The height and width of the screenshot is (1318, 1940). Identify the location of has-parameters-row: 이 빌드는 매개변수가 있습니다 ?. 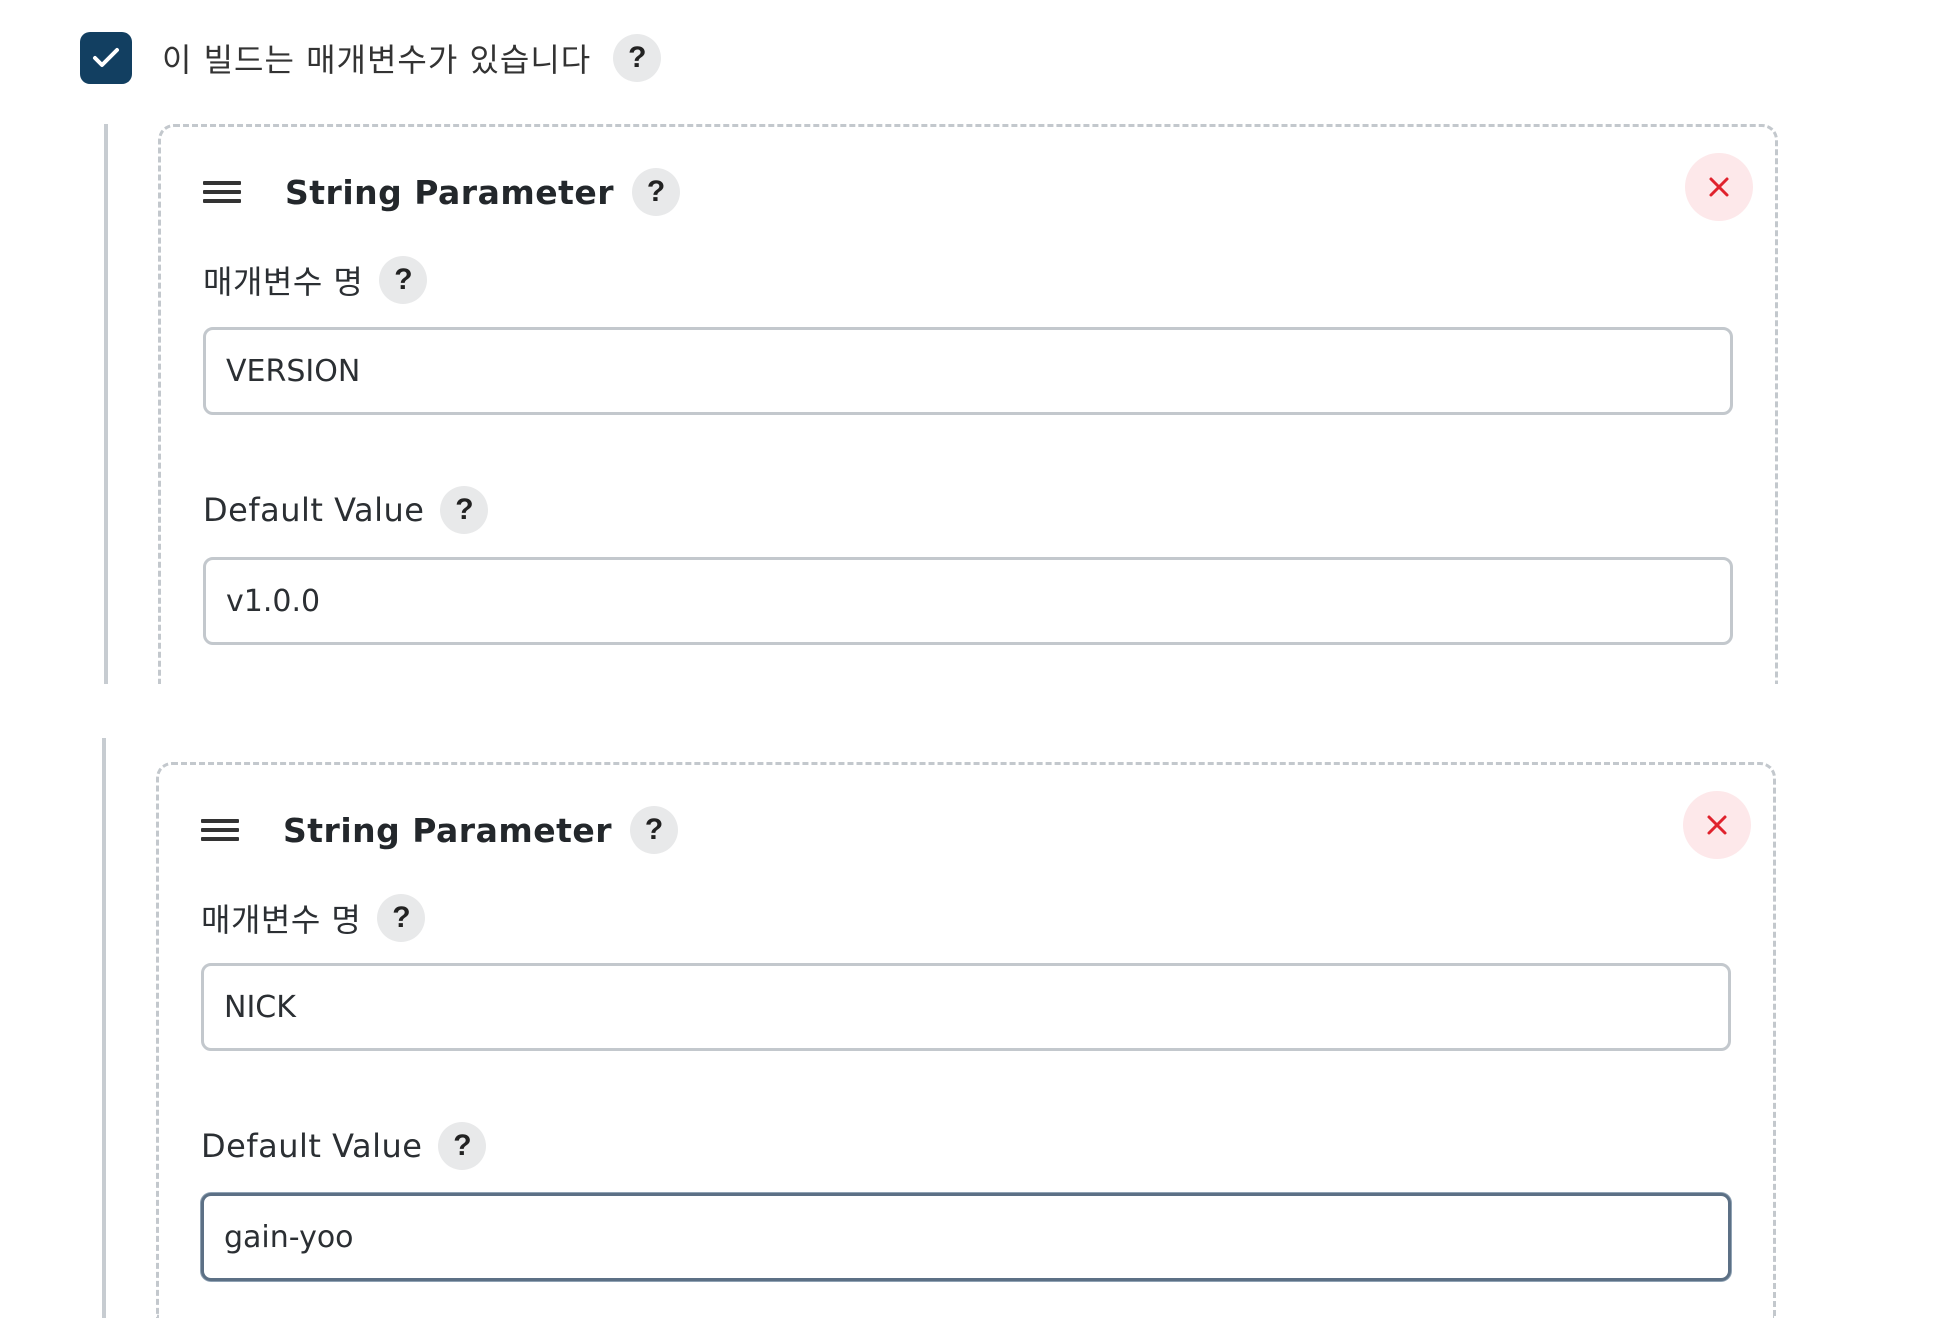
(371, 58).